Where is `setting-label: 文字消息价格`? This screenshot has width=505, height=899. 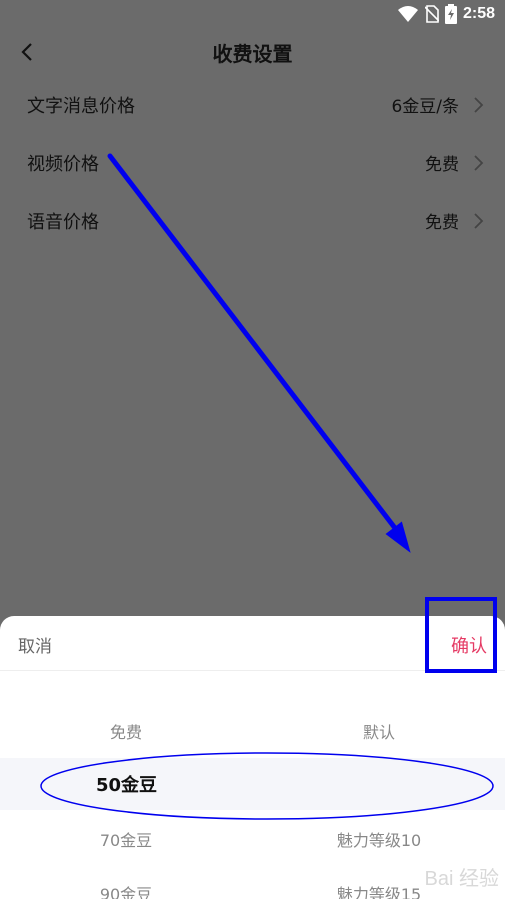
setting-label: 文字消息价格 is located at coordinates (81, 106).